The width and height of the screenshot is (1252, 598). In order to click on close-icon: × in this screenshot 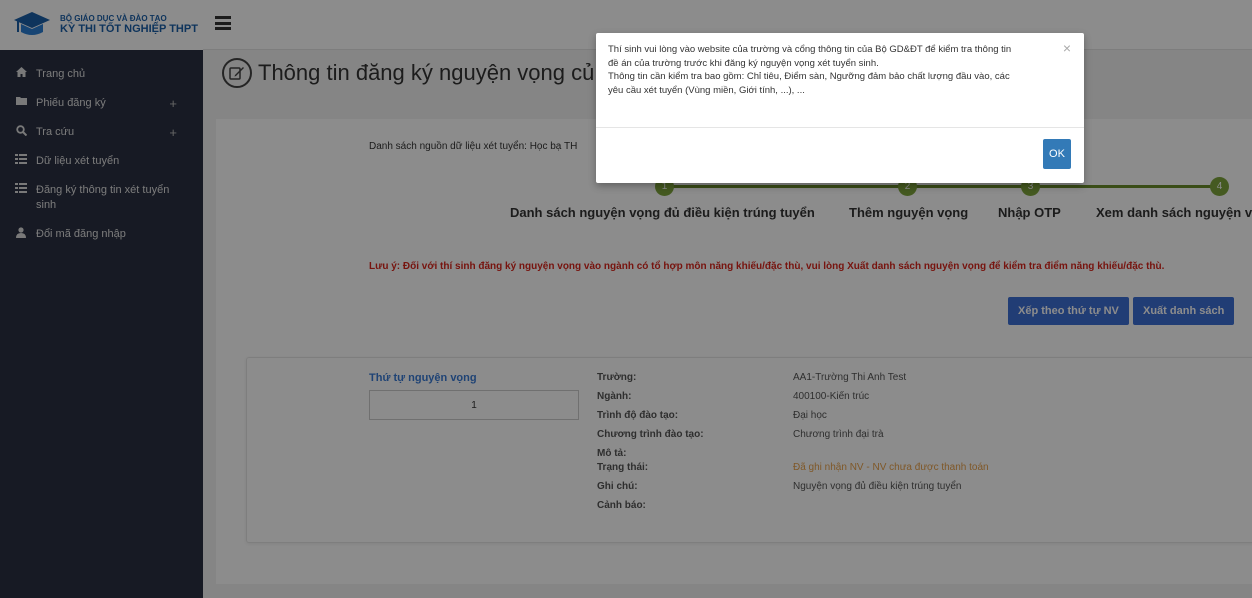, I will do `click(1067, 48)`.